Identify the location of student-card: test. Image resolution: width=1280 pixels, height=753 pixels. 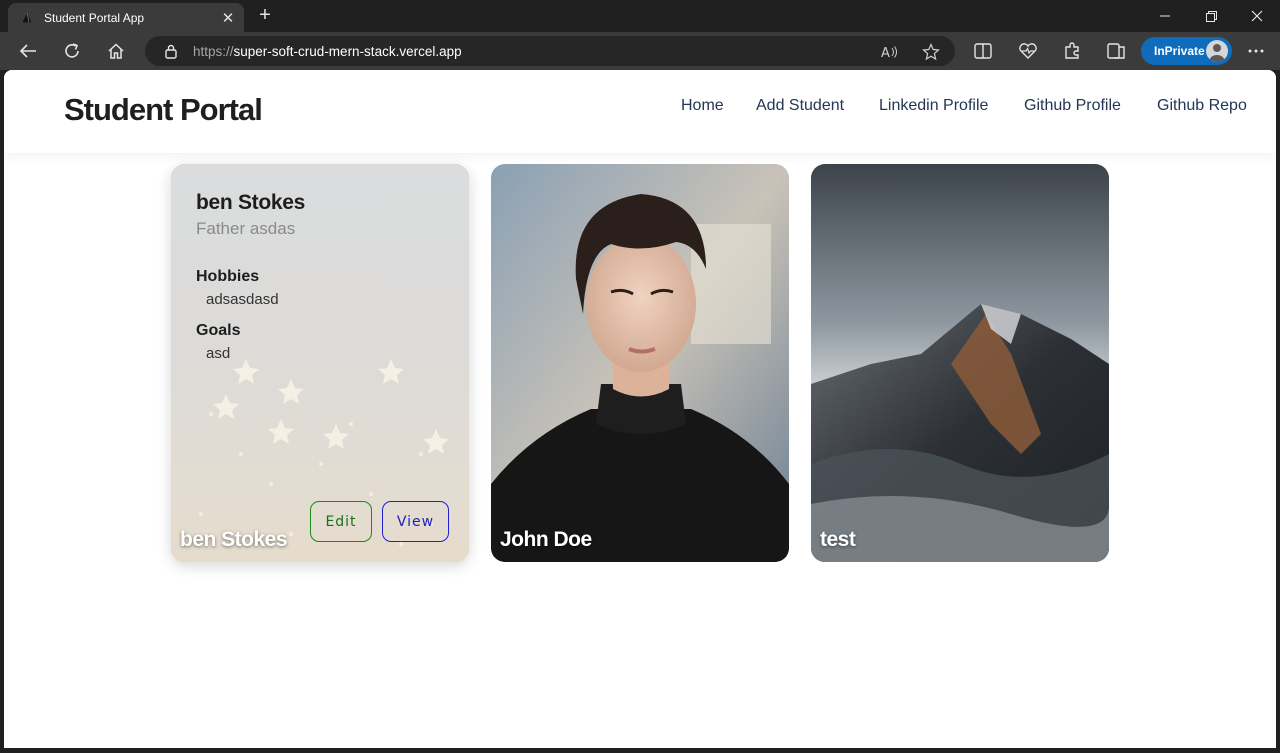
(960, 363).